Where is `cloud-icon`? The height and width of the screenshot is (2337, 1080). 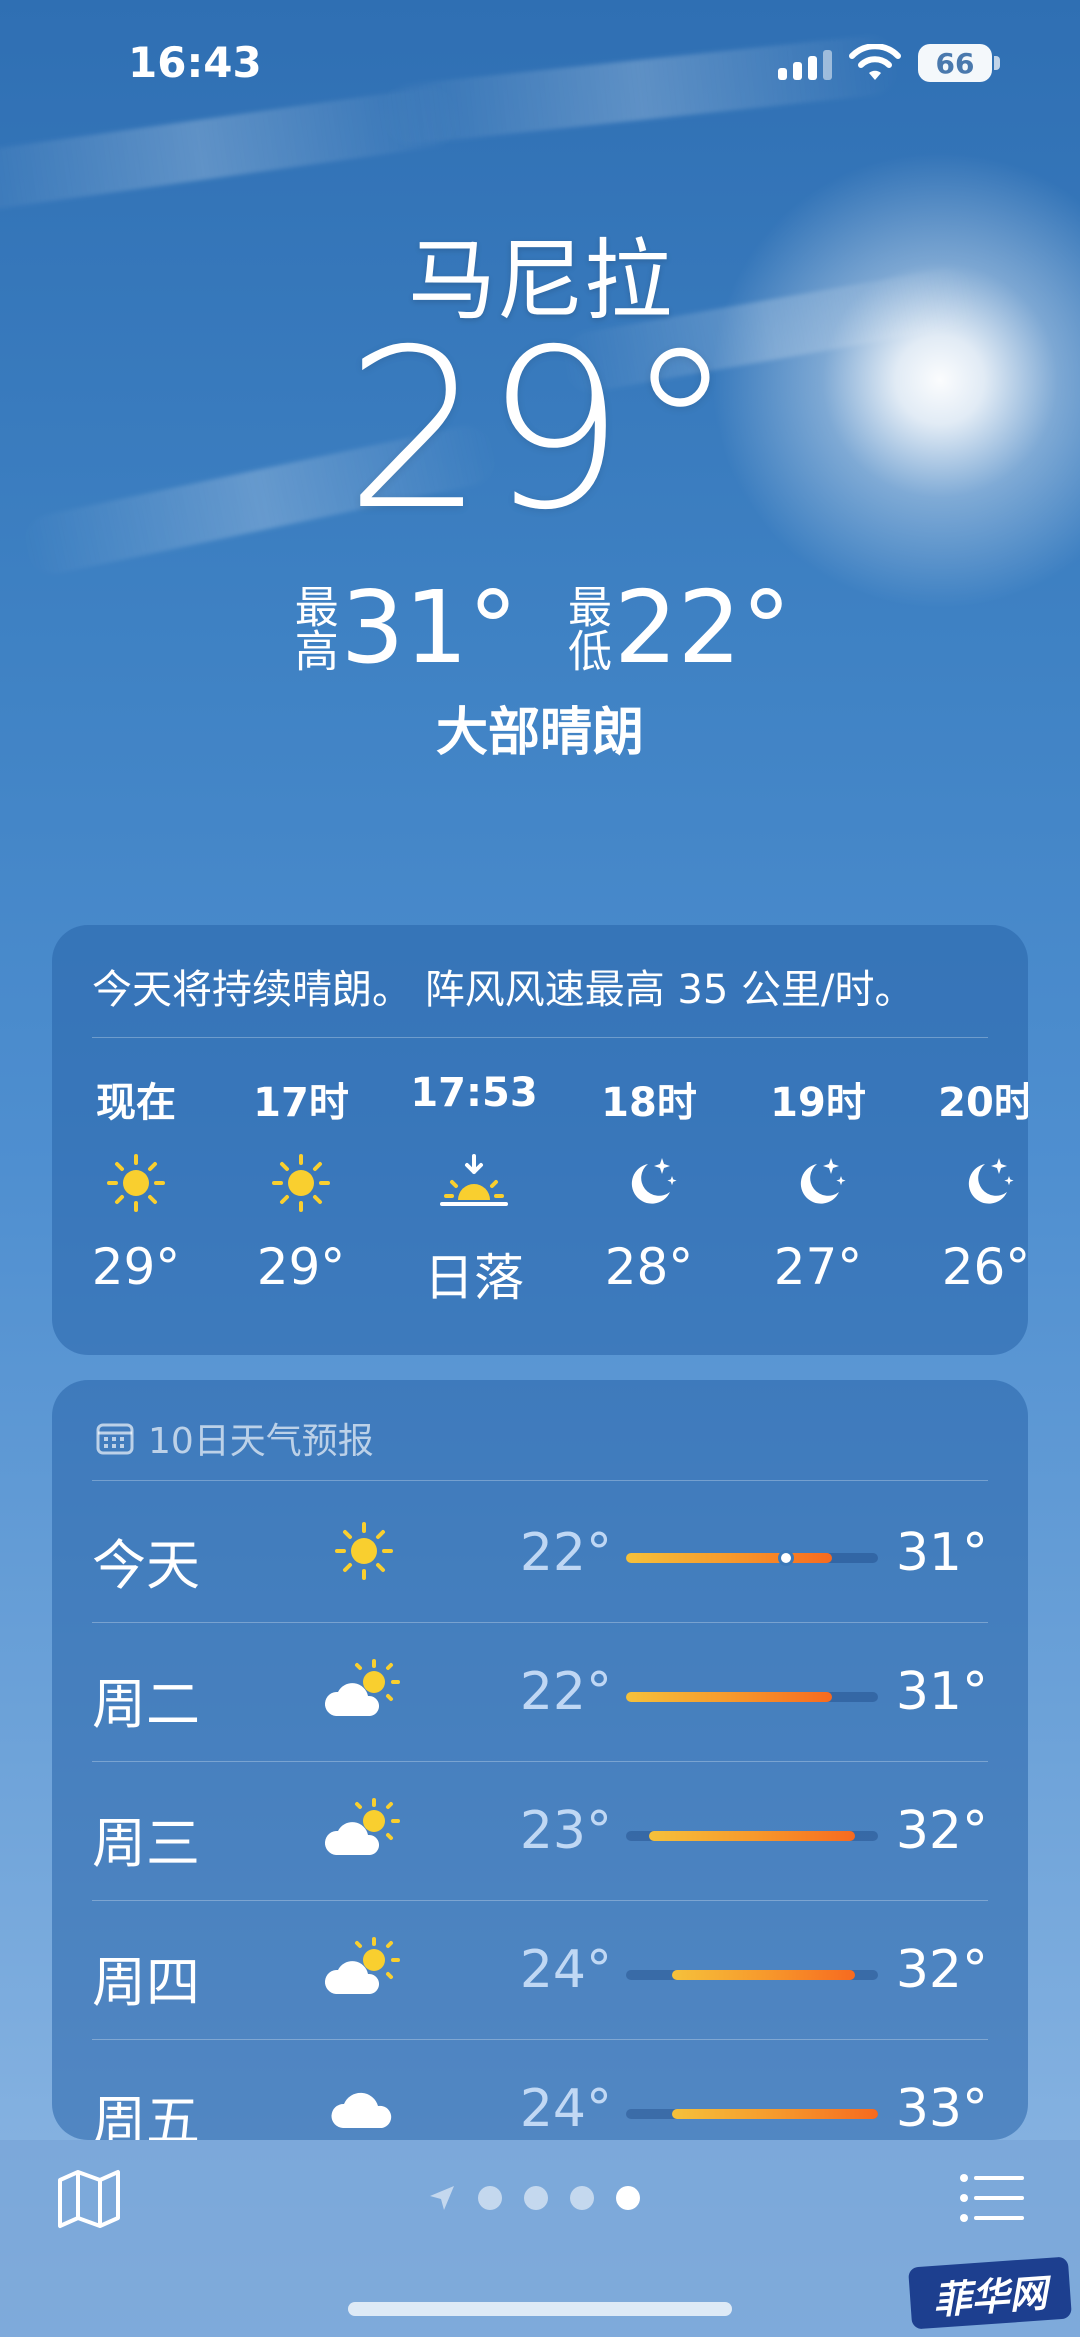
cloud-icon is located at coordinates (364, 2103).